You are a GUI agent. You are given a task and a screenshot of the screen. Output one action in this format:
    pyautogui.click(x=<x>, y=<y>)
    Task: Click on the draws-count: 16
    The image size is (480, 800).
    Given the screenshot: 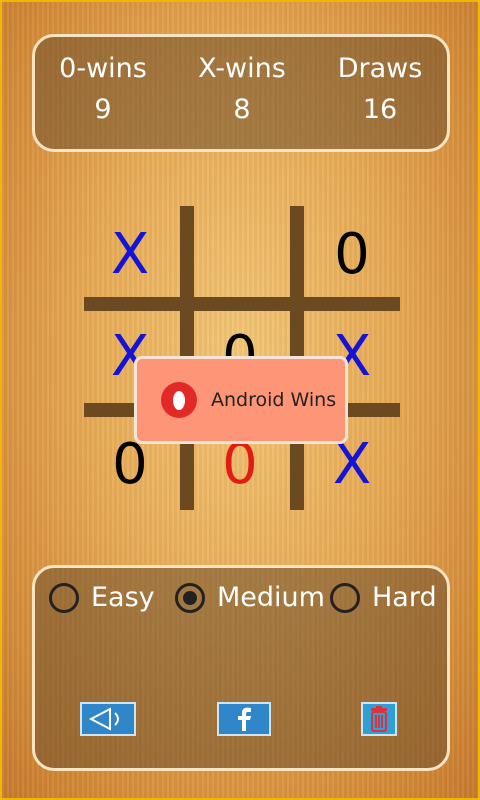 What is the action you would take?
    pyautogui.click(x=380, y=109)
    